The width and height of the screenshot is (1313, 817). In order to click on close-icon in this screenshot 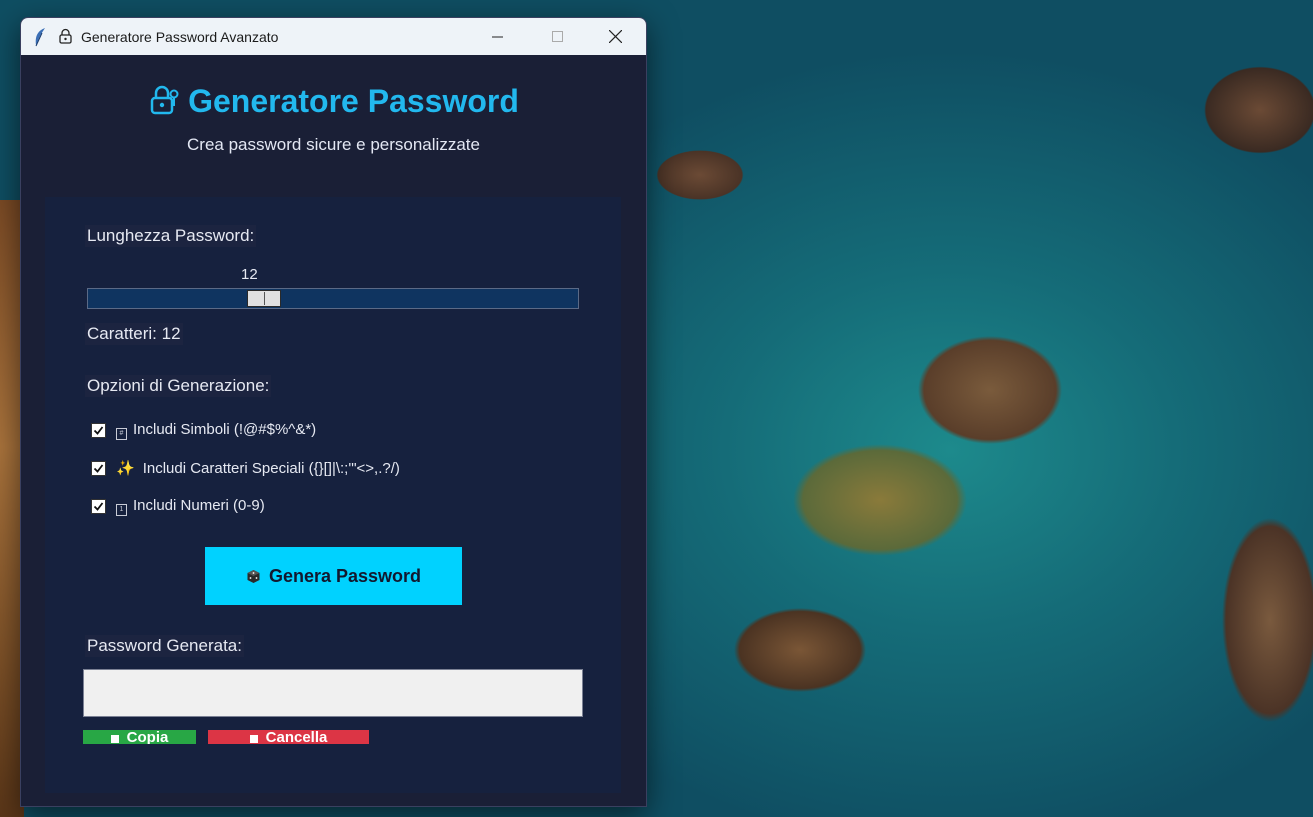, I will do `click(615, 36)`.